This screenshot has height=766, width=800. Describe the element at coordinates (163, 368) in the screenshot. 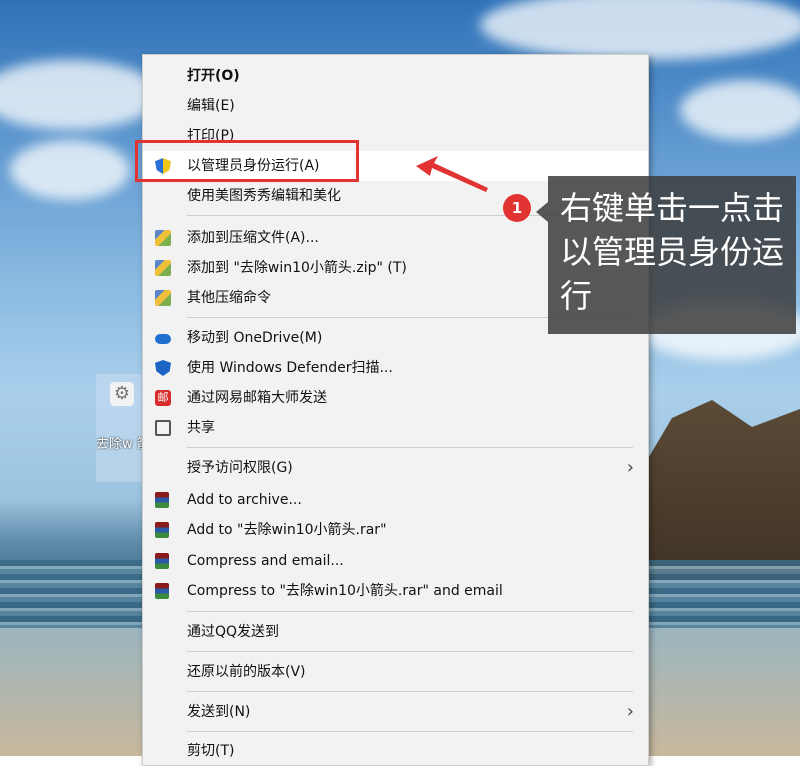

I see `defender-icon` at that location.